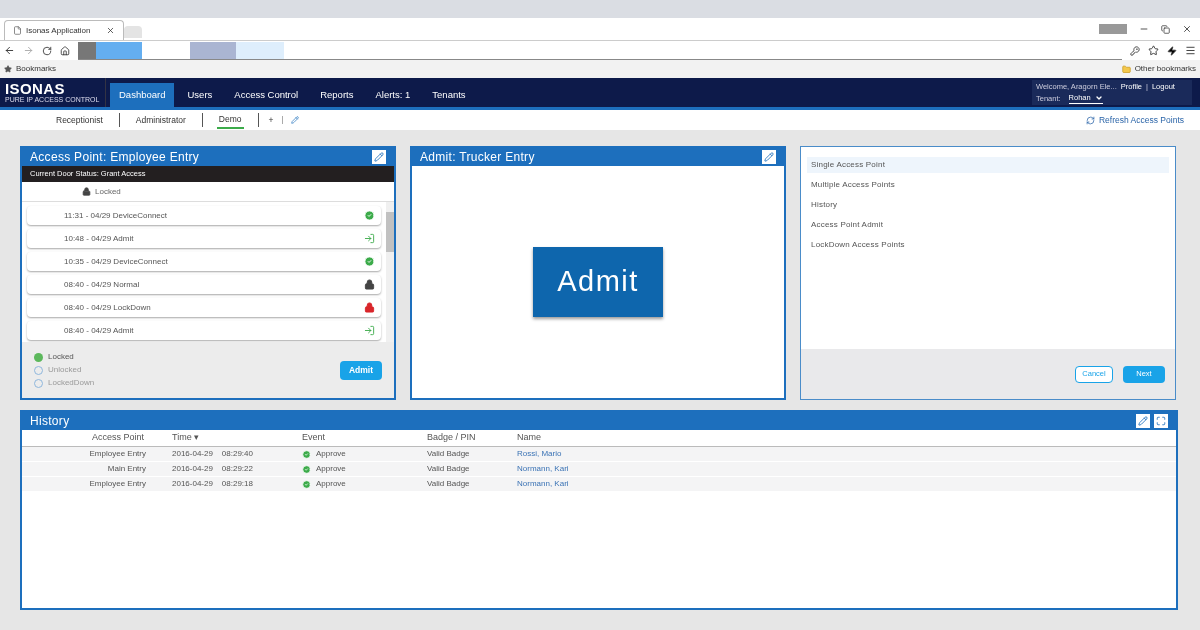 Image resolution: width=1200 pixels, height=630 pixels. I want to click on event-text: 11:31 - 04/29 DeviceConnect, so click(116, 215).